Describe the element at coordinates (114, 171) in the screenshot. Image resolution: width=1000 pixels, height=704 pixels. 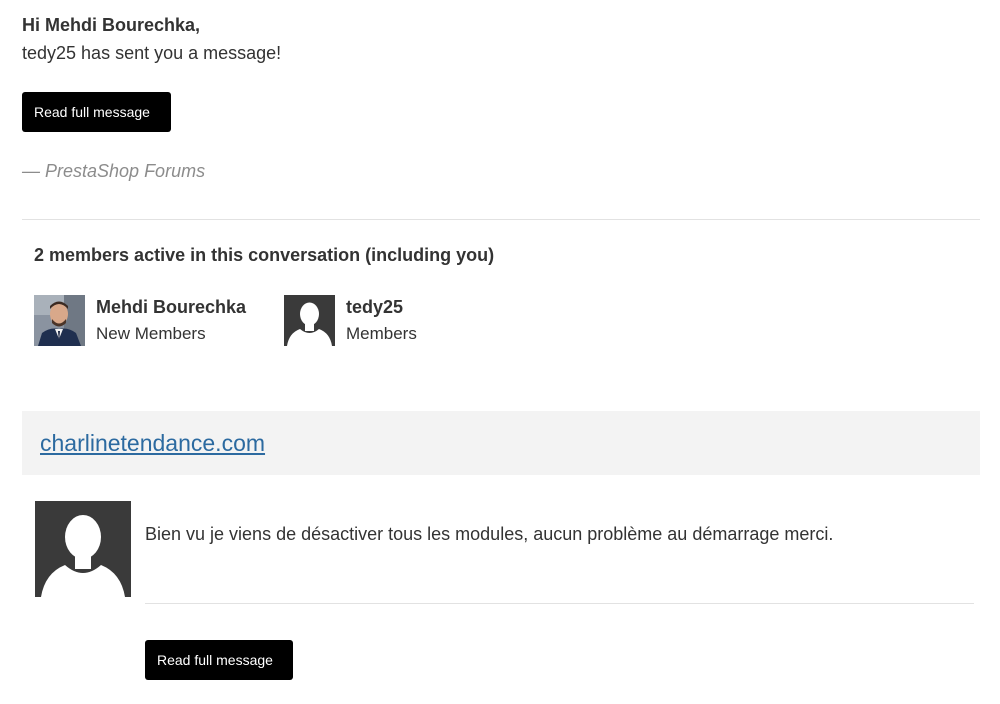
I see `signature: — PrestaShop Forums` at that location.